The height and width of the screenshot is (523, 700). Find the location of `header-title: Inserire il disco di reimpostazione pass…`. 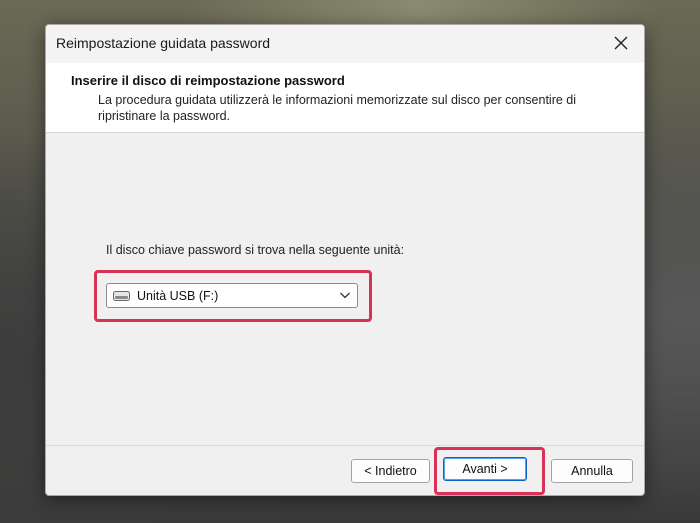

header-title: Inserire il disco di reimpostazione pass… is located at coordinates (208, 80).